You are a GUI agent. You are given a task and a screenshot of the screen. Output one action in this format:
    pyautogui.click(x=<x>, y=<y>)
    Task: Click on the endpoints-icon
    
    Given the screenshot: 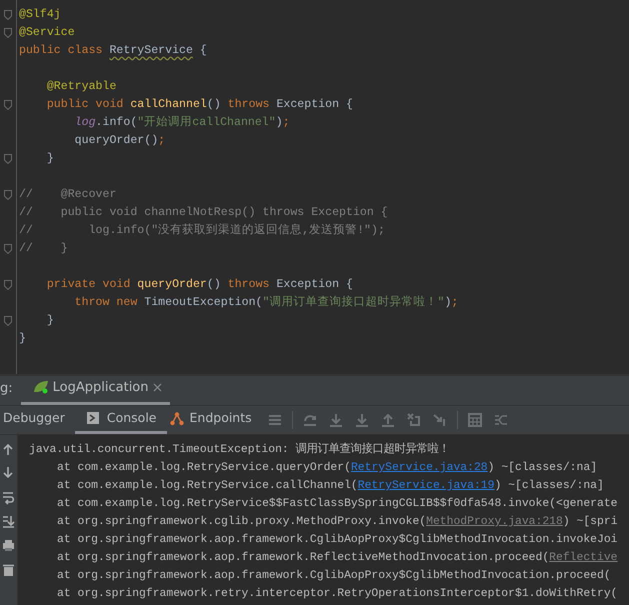 What is the action you would take?
    pyautogui.click(x=177, y=419)
    